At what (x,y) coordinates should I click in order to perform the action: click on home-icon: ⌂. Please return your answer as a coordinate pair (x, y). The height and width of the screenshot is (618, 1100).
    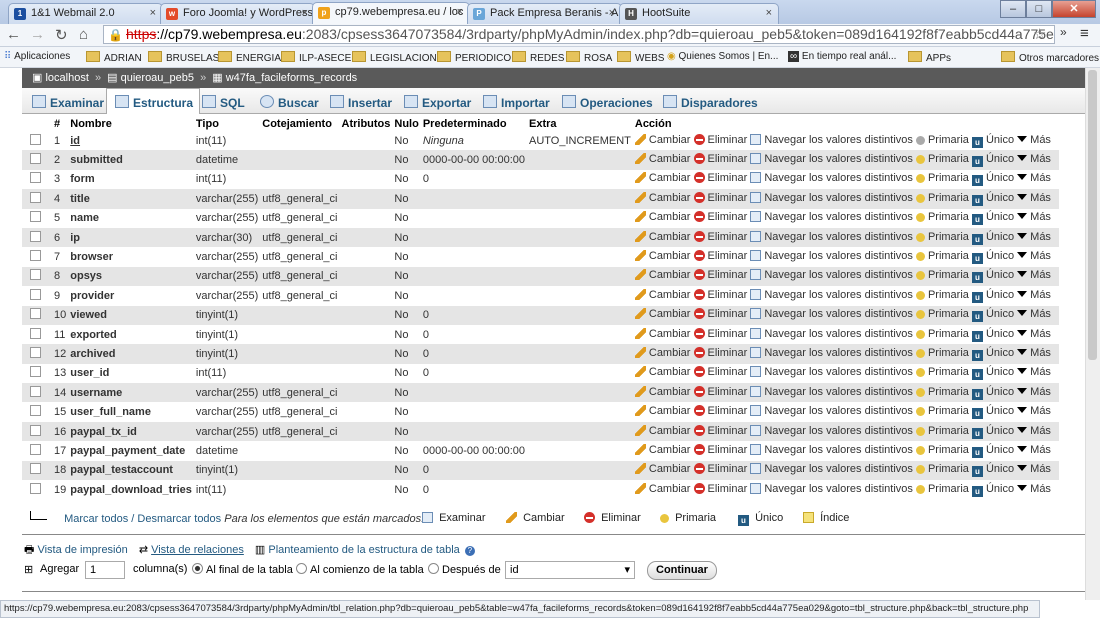
    Looking at the image, I should click on (83, 34).